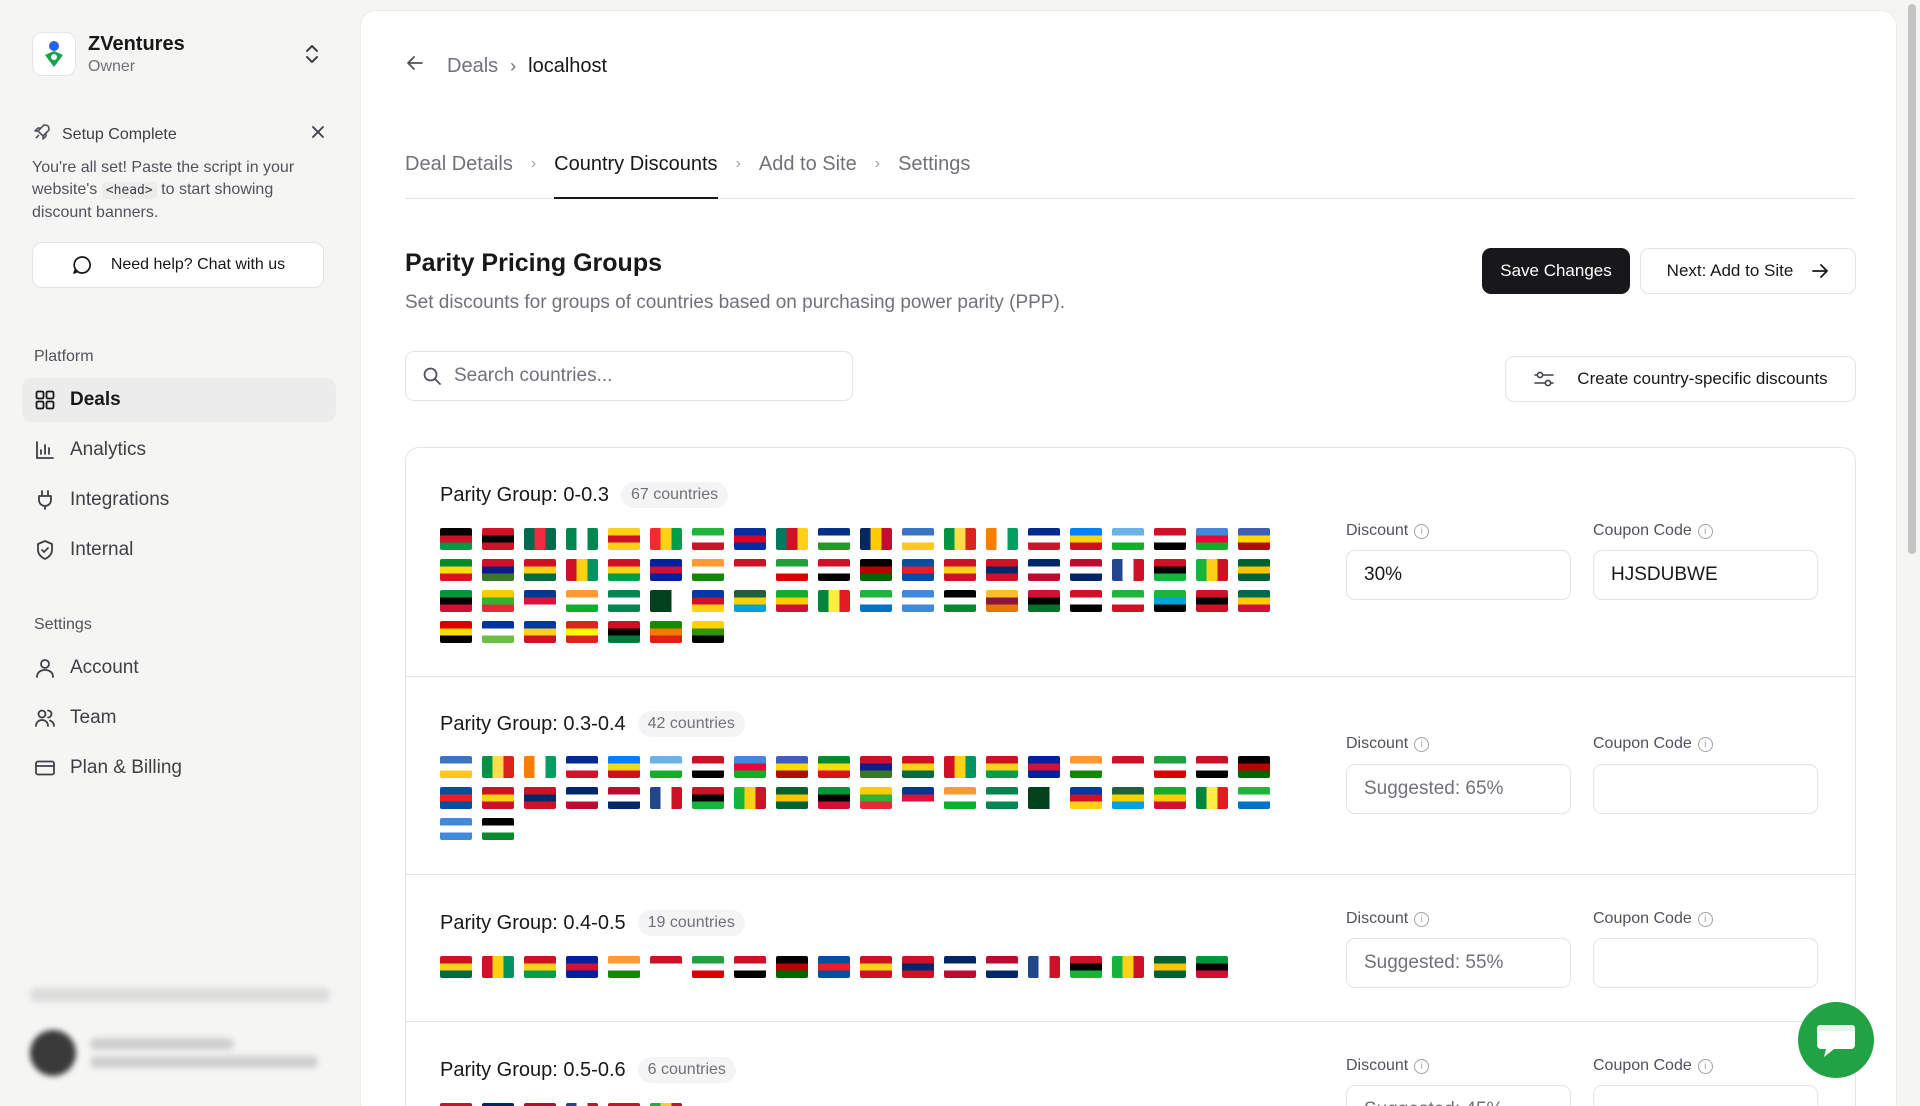  What do you see at coordinates (533, 922) in the screenshot?
I see `group-title-text: Parity Group: 0.4-0.5` at bounding box center [533, 922].